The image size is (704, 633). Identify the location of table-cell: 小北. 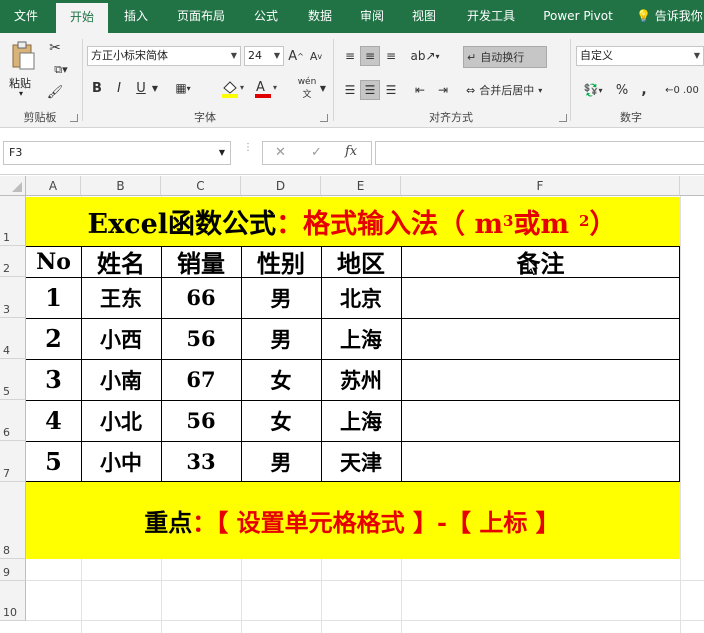
(121, 420).